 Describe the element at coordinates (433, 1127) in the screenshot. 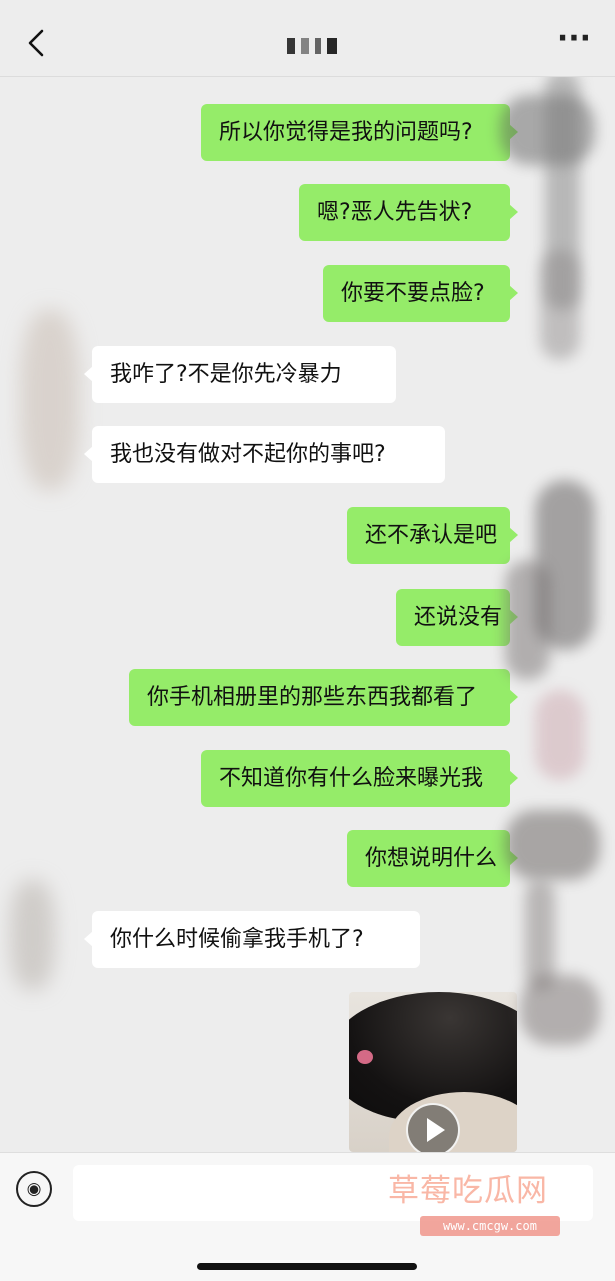

I see `play-icon` at that location.